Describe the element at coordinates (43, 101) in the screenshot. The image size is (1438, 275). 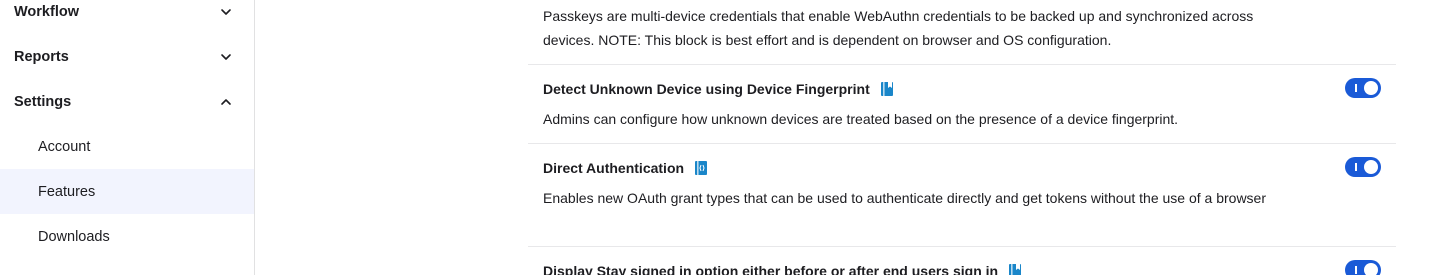
I see `sidebar-group-label: Settings` at that location.